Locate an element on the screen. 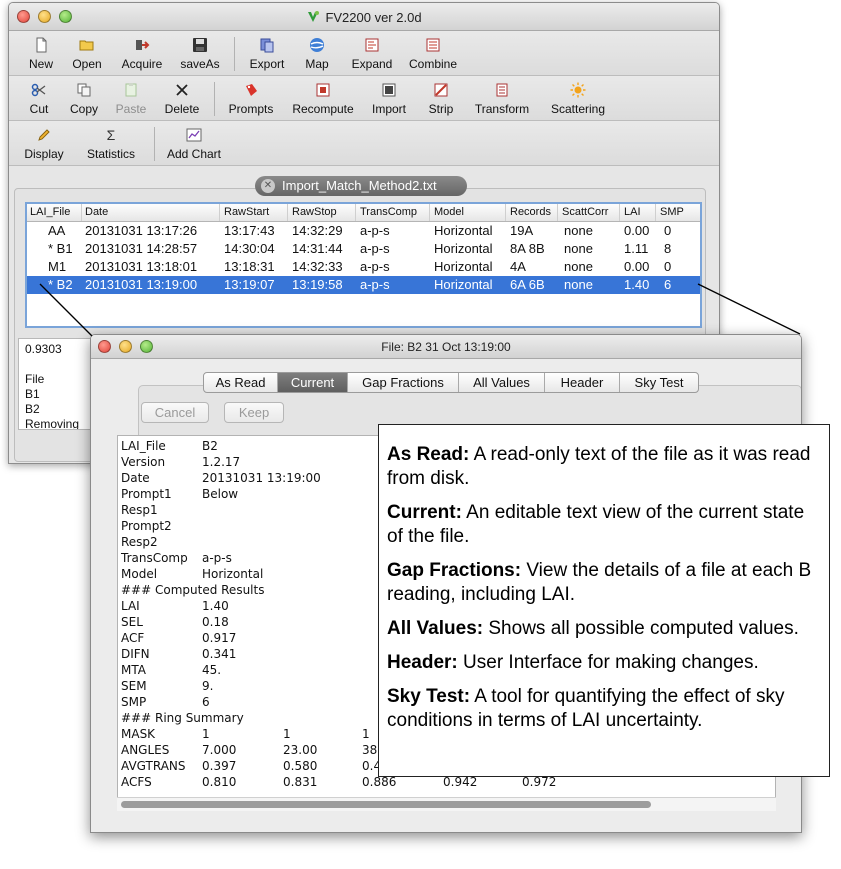  column-header: Date is located at coordinates (96, 213).